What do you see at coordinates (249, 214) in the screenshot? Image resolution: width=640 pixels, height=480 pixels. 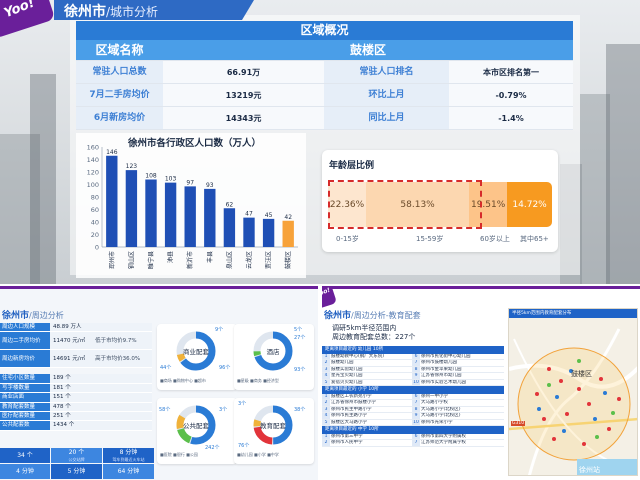 I see `bar-value-label: 47` at bounding box center [249, 214].